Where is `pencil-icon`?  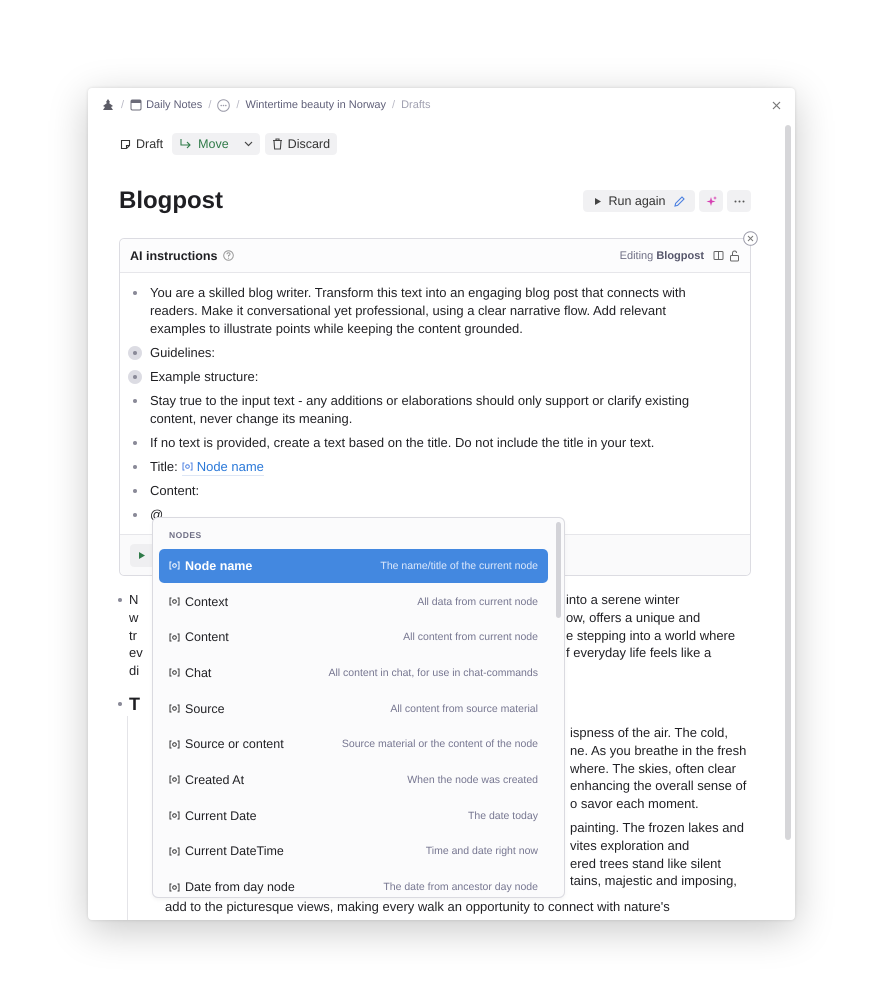 pencil-icon is located at coordinates (679, 201).